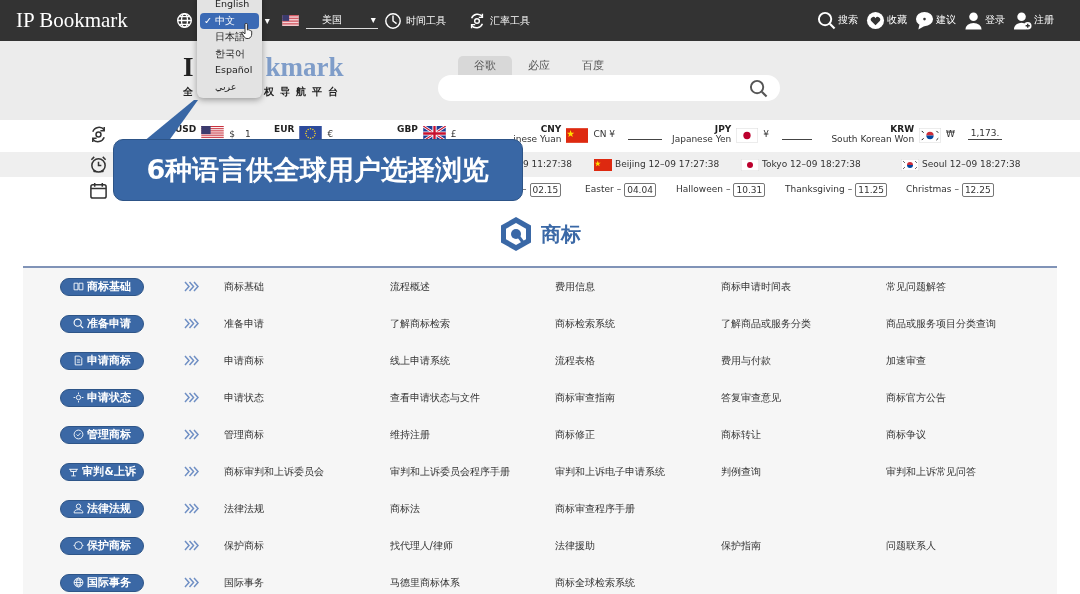 The height and width of the screenshot is (594, 1080). I want to click on category-button: 保护商标, so click(102, 545).